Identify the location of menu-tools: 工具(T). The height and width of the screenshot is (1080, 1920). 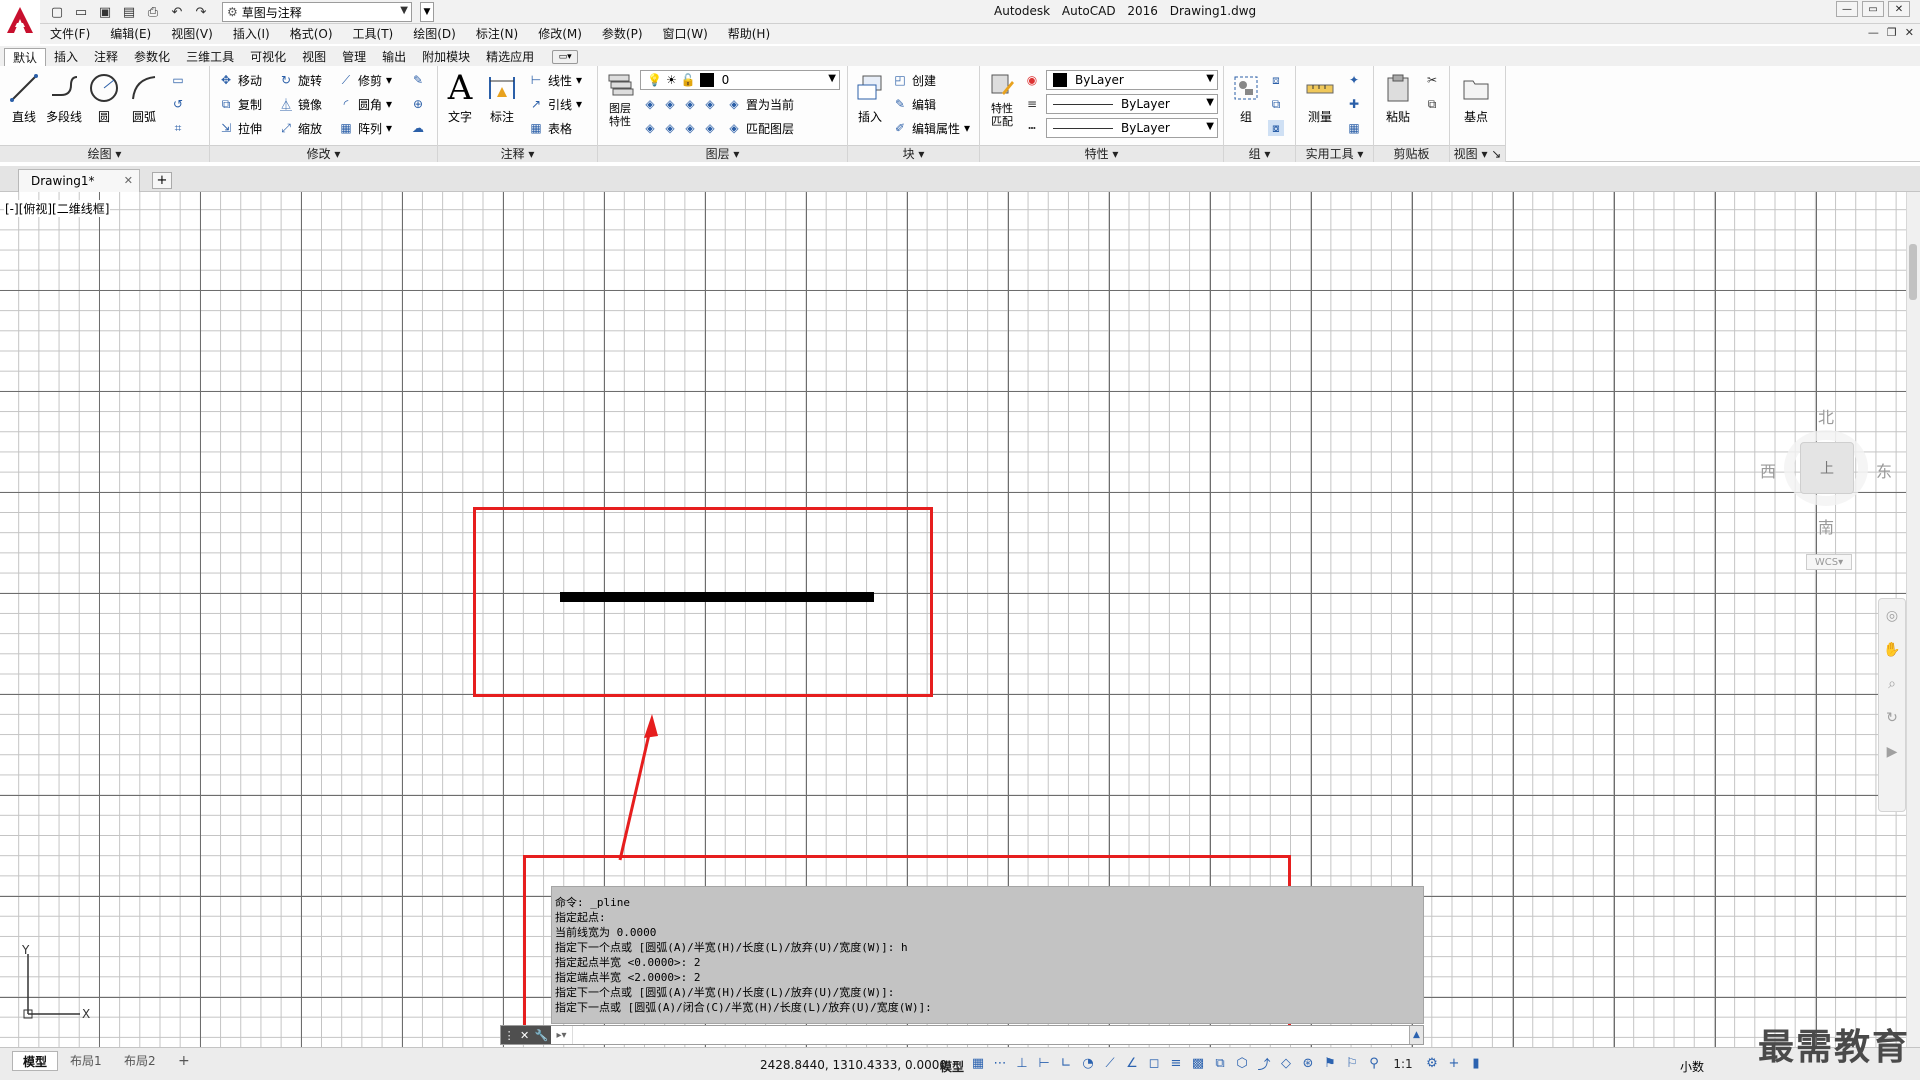
(373, 34).